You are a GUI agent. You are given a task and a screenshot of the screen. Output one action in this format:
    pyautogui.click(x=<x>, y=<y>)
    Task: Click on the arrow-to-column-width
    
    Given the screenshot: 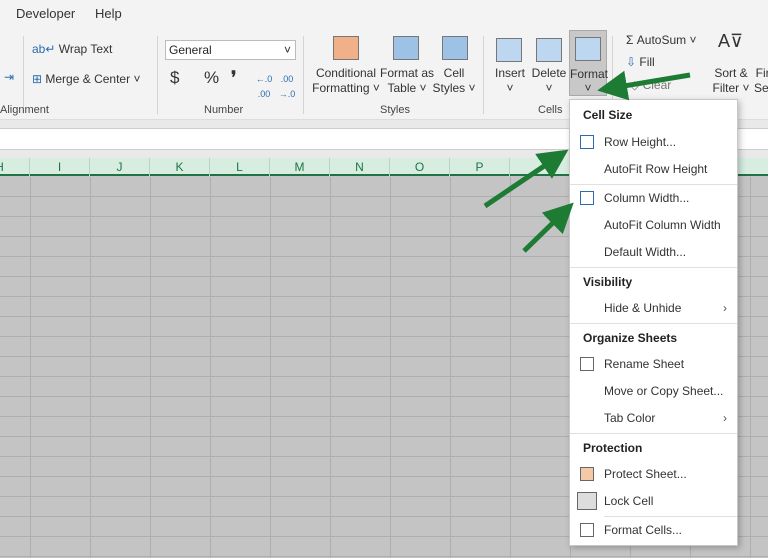 What is the action you would take?
    pyautogui.click(x=548, y=227)
    